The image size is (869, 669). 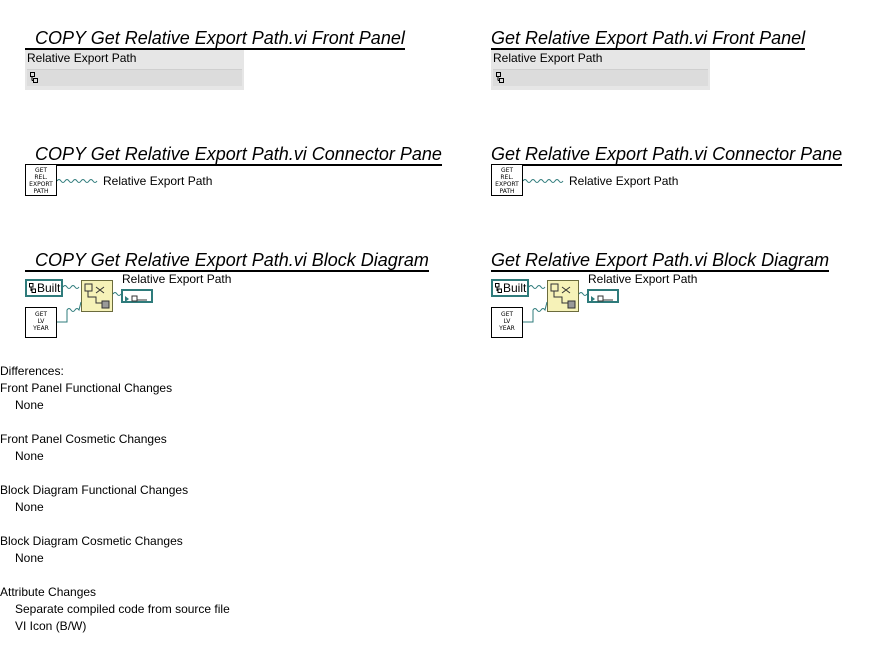 I want to click on section-title: Front Panel Functional Changes, so click(x=86, y=388).